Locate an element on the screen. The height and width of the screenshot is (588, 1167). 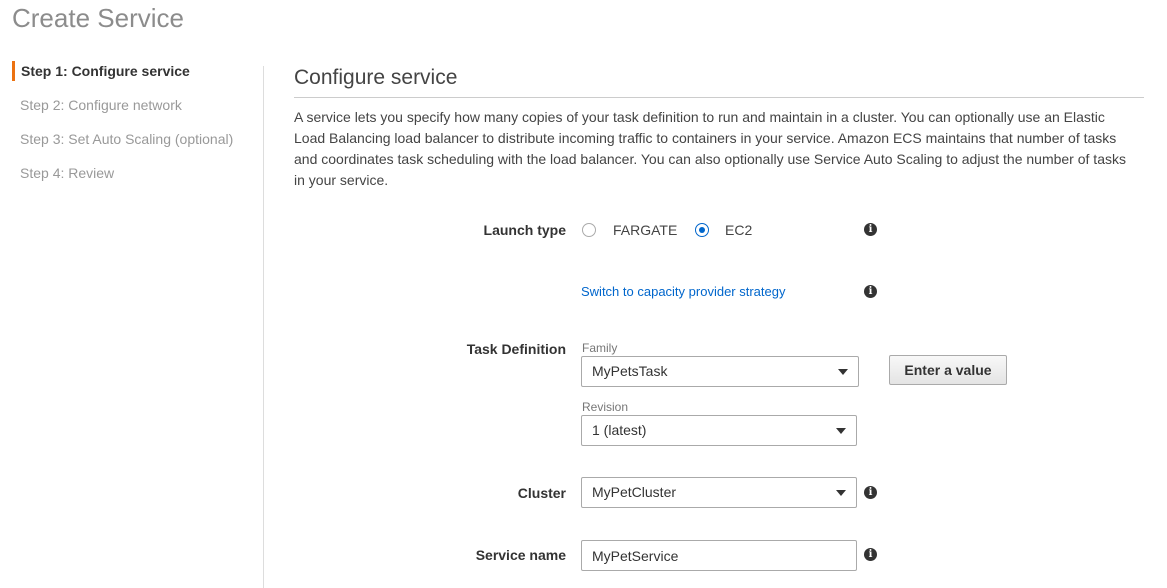
family-label: Family is located at coordinates (600, 348).